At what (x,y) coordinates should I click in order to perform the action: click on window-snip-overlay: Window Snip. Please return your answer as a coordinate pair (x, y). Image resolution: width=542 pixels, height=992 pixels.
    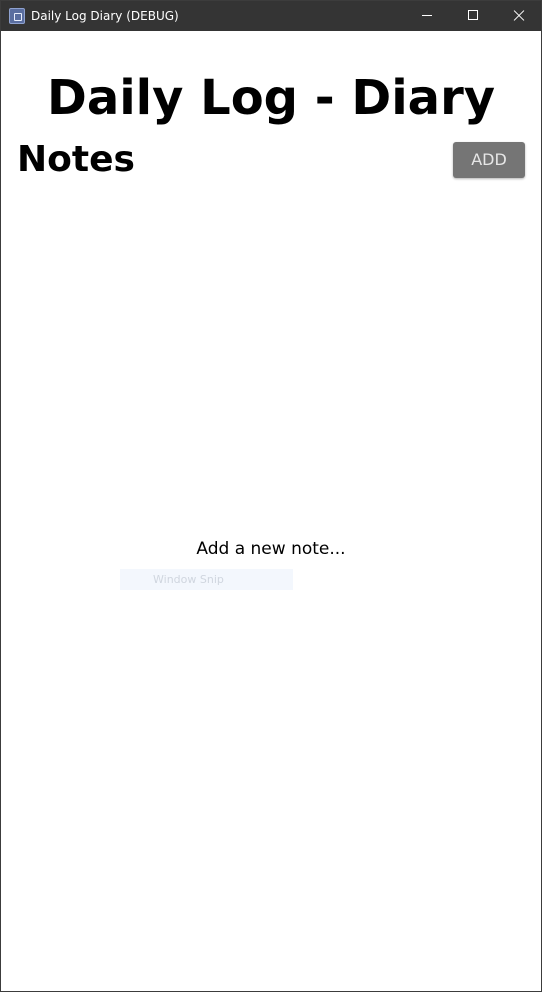
    Looking at the image, I should click on (206, 579).